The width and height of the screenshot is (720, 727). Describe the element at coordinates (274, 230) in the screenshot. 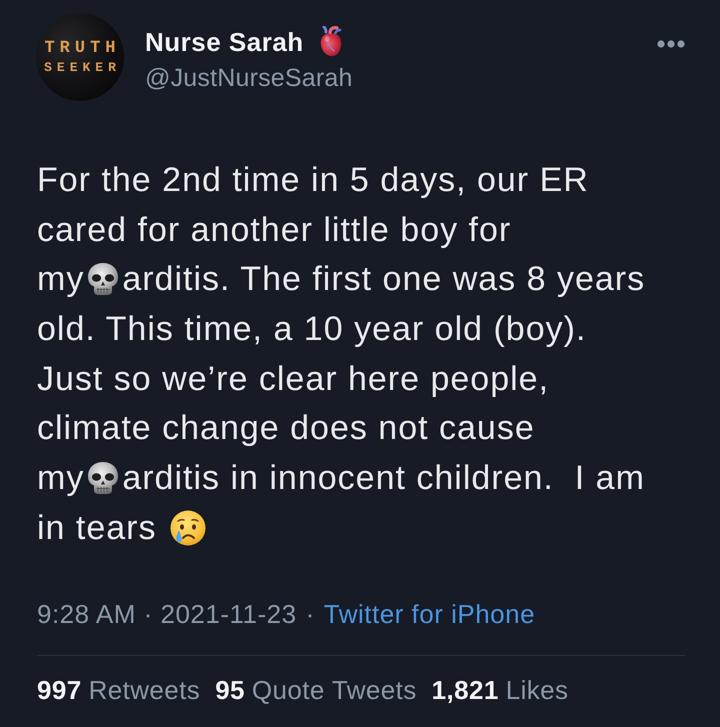

I see `tweet-text: cared for another little boy for` at that location.